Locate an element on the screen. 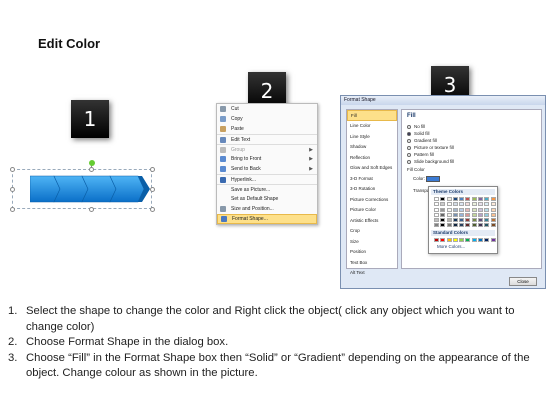 This screenshot has height=420, width=560. category-artistic-effects: Artistic Effects is located at coordinates (372, 220).